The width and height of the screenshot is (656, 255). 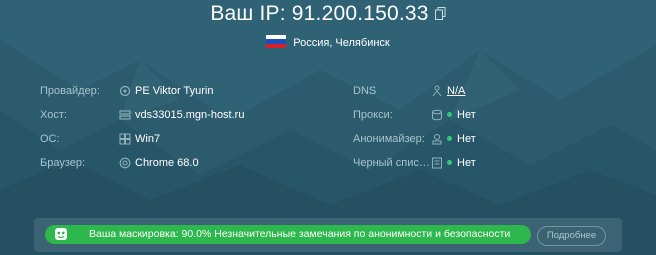 I want to click on info-row-proxy: Прокси:, so click(x=373, y=115).